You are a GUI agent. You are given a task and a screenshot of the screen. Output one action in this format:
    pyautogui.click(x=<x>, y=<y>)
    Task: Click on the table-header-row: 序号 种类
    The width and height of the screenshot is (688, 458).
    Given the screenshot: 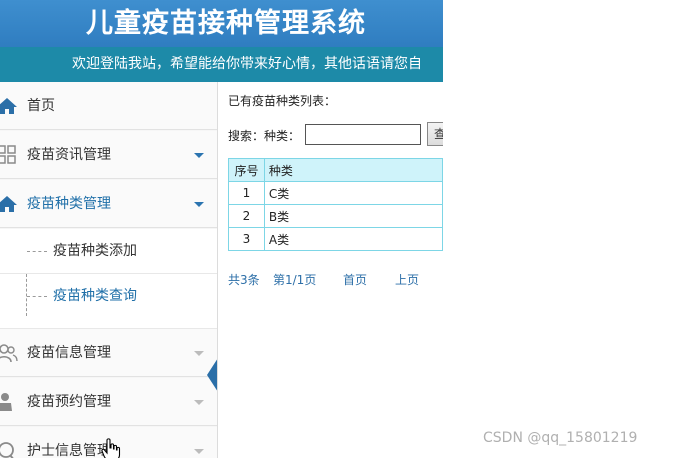 What is the action you would take?
    pyautogui.click(x=335, y=170)
    